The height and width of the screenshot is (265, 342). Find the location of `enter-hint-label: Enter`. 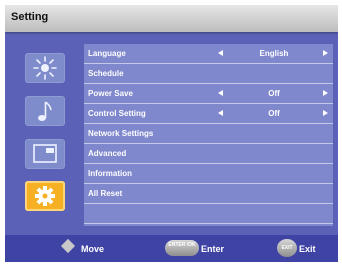

enter-hint-label: Enter is located at coordinates (213, 249).